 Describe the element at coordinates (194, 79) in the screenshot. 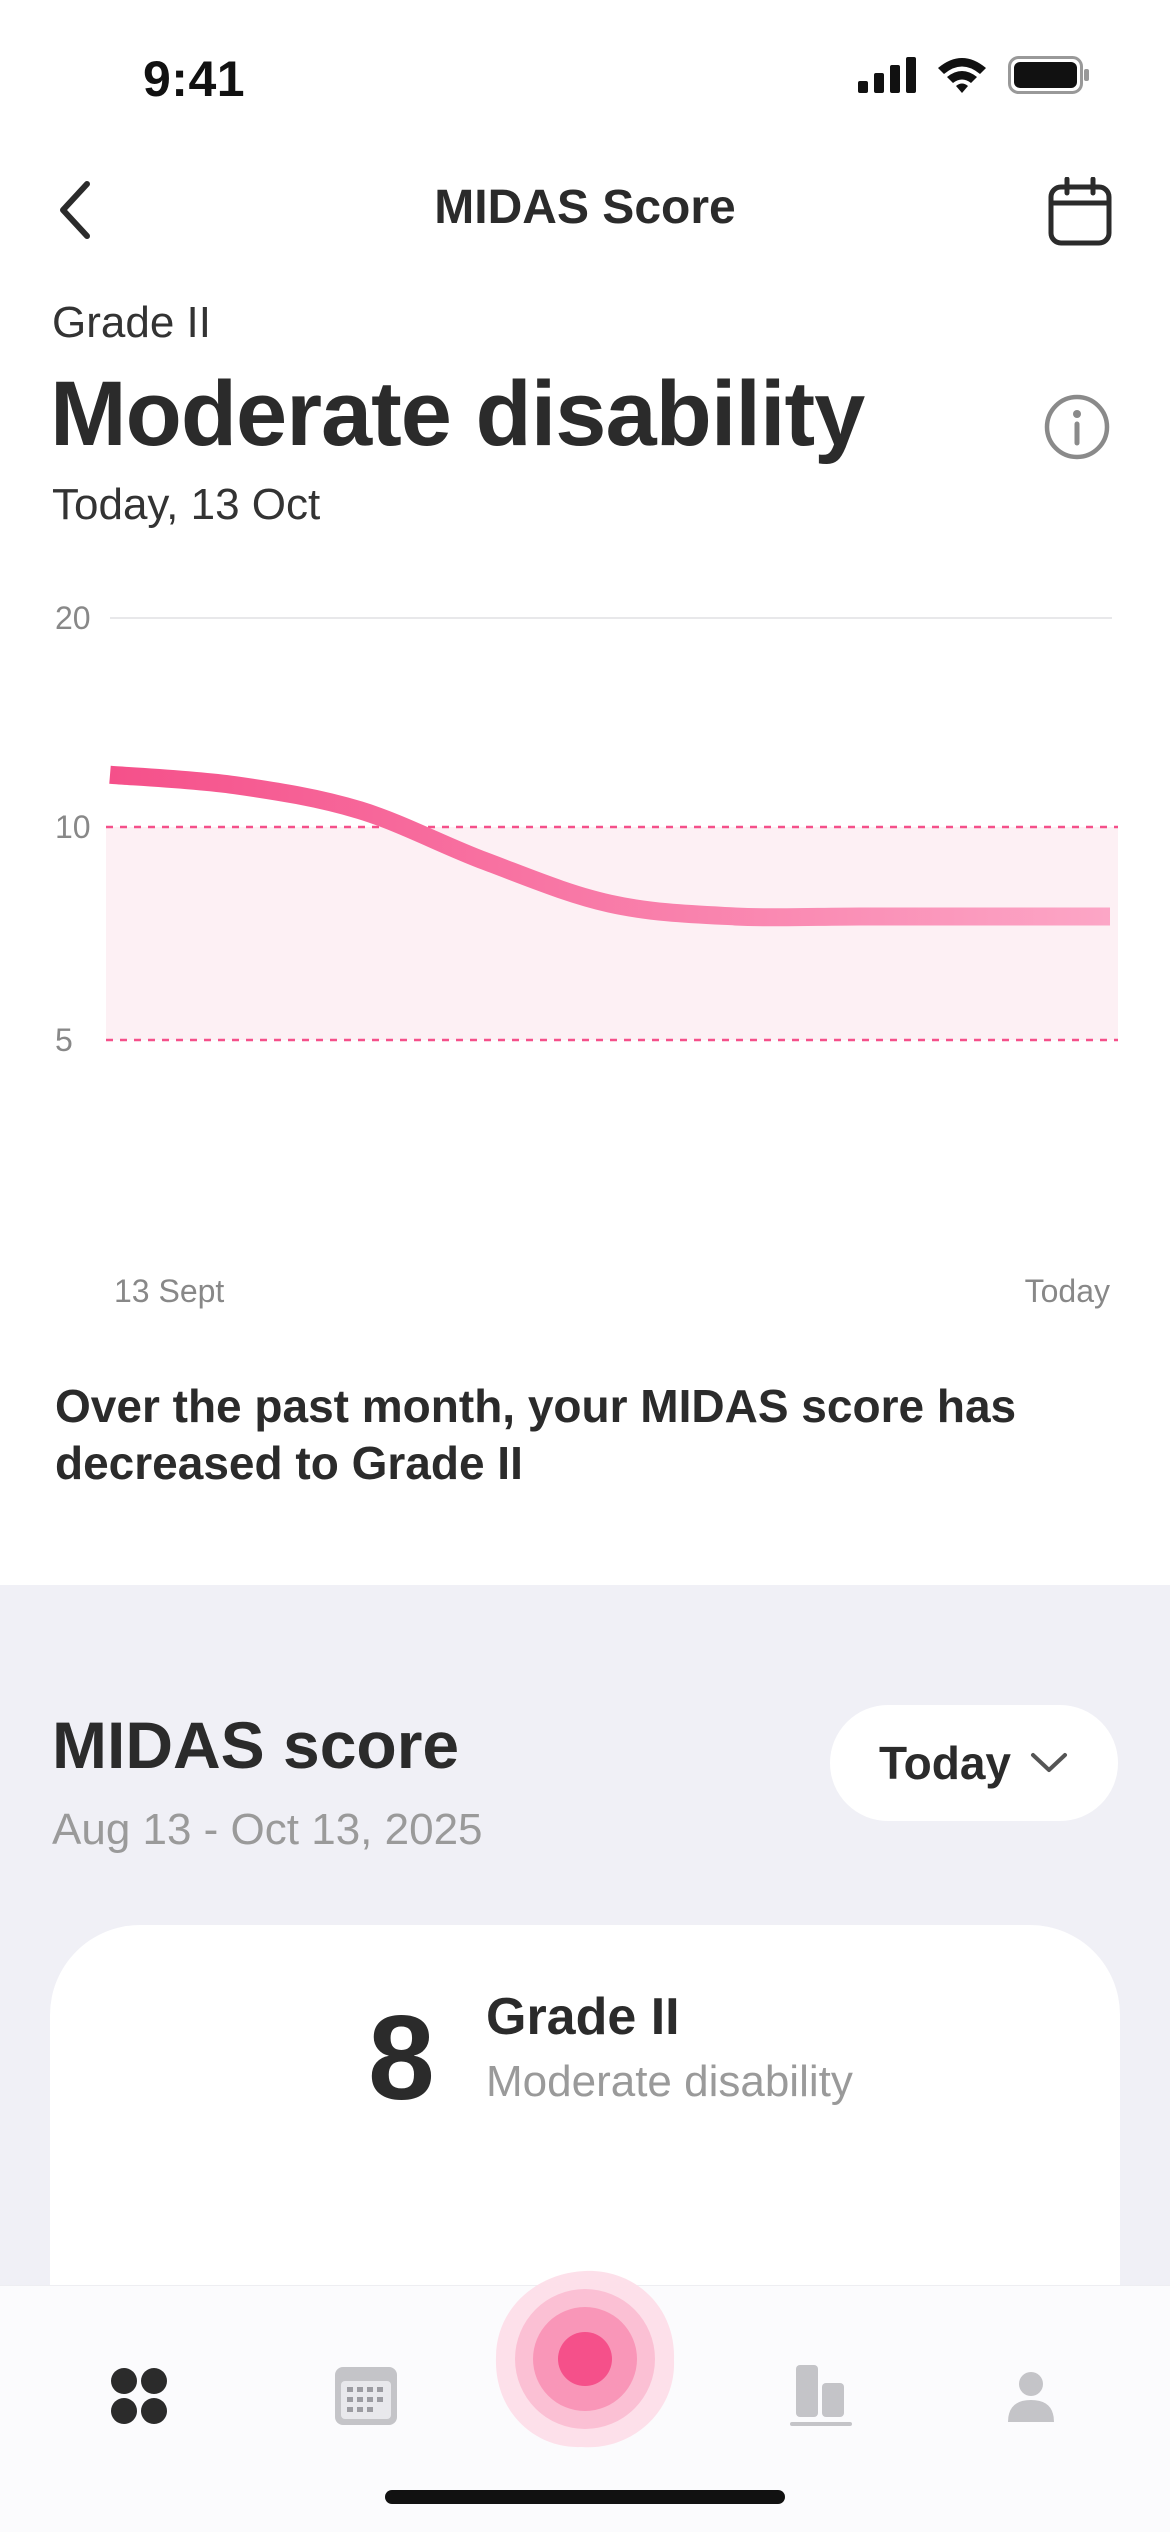

I see `status-time: 9:41` at that location.